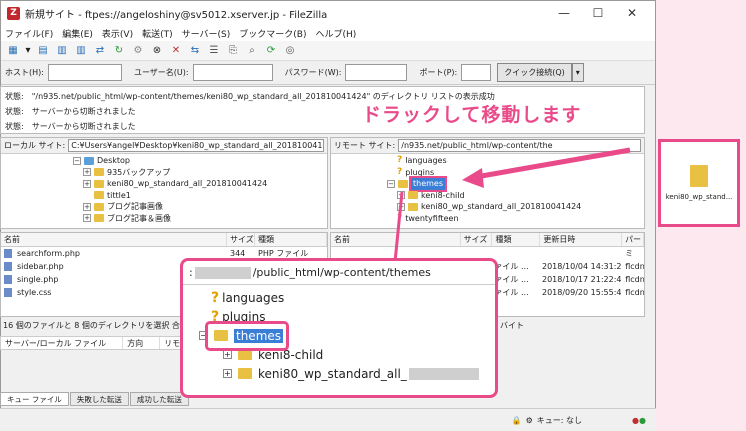 This screenshot has width=746, height=431. I want to click on host-label: ホスト(H):, so click(24, 72).